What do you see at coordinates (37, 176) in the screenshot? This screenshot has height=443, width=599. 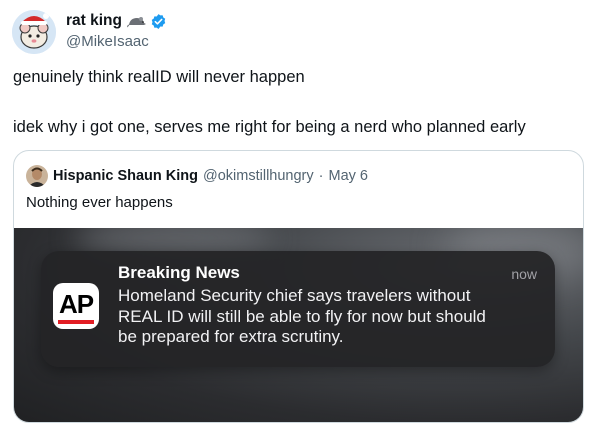 I see `quoted-author-avatar` at bounding box center [37, 176].